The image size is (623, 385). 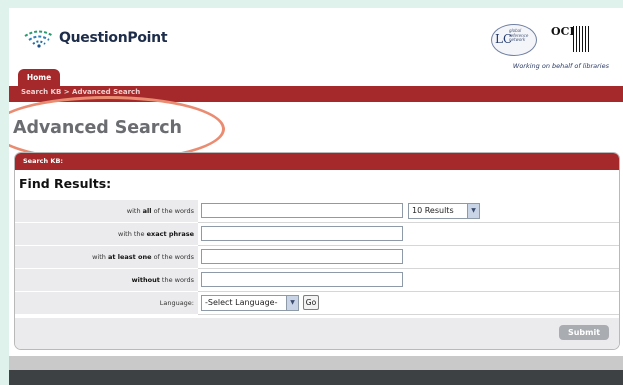 What do you see at coordinates (316, 377) in the screenshot?
I see `footer-dark-strip` at bounding box center [316, 377].